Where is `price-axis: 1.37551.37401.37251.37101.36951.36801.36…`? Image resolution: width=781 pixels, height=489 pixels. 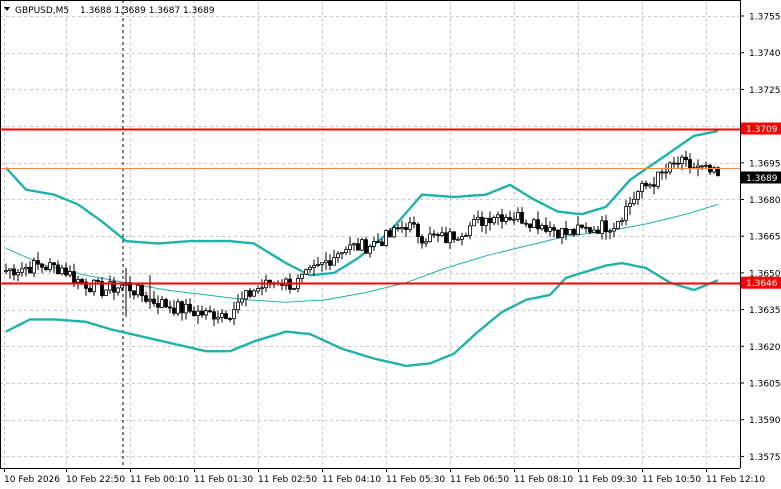 price-axis: 1.37551.37401.37251.37101.36951.36801.36… is located at coordinates (760, 238).